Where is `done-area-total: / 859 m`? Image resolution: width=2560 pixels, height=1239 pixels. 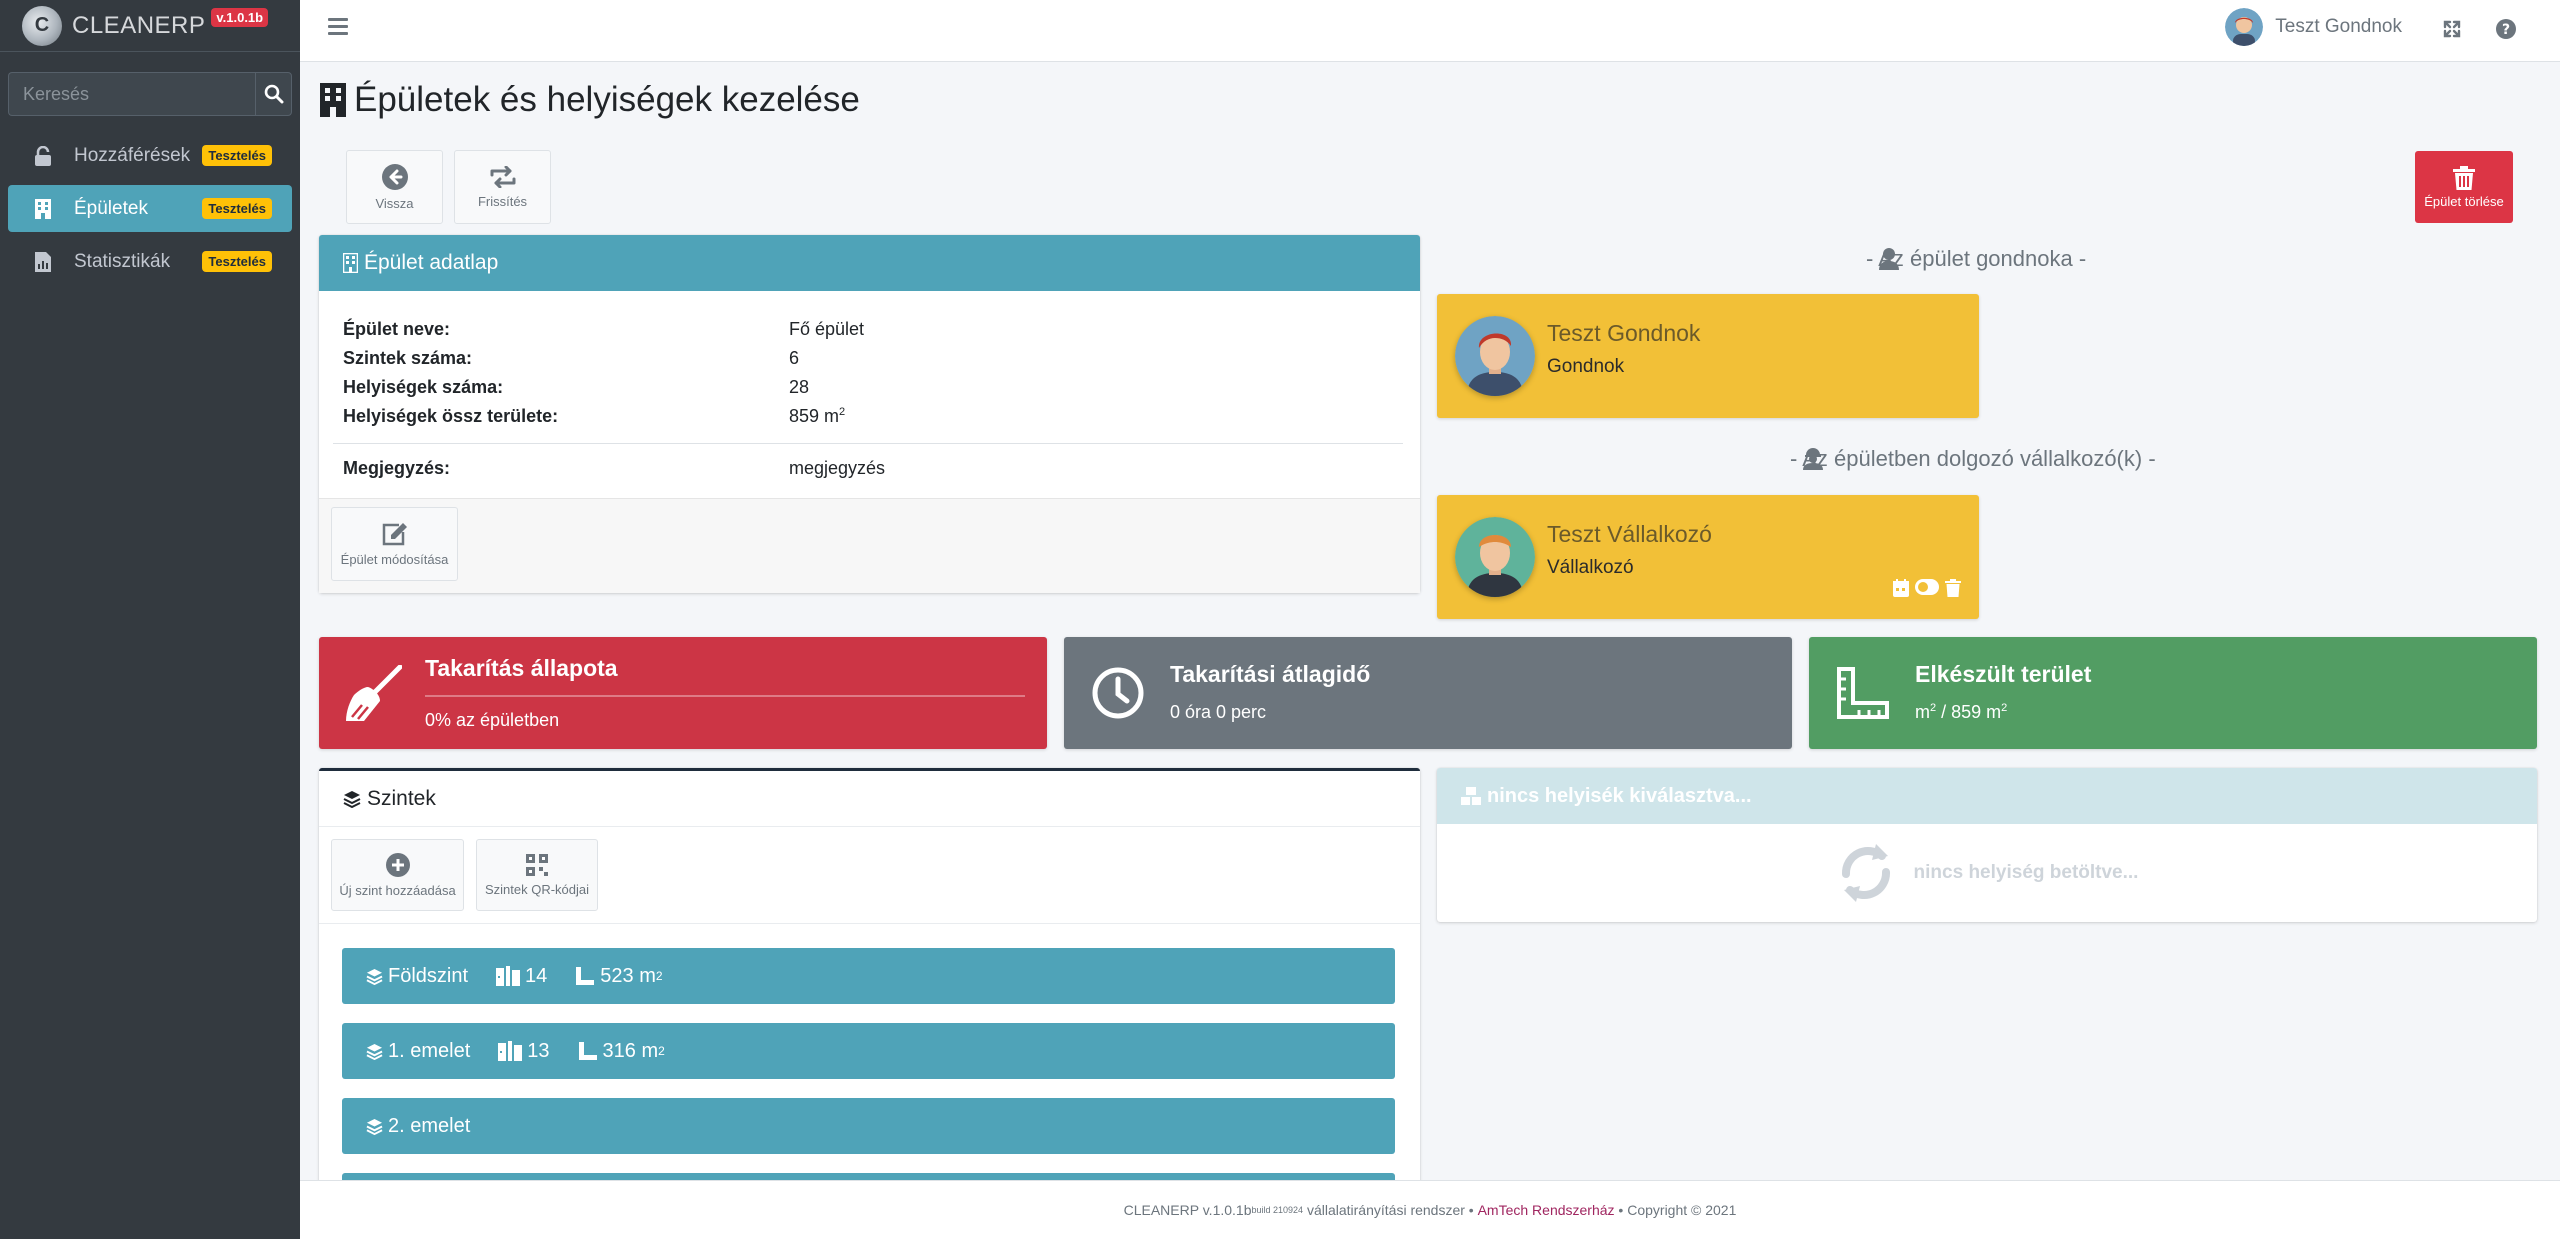 done-area-total: / 859 m is located at coordinates (1969, 712).